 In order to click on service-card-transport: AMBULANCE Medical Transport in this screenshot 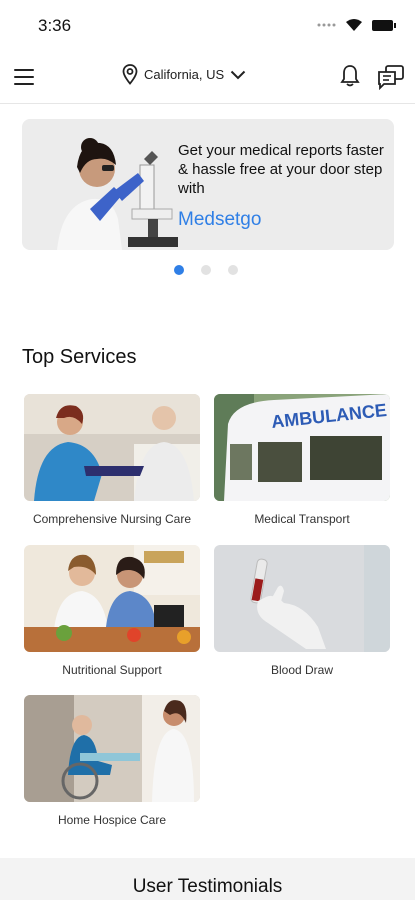, I will do `click(302, 460)`.